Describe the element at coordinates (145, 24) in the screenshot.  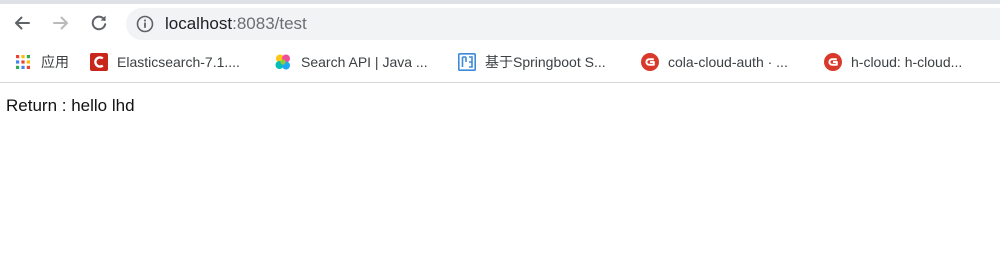
I see `info-icon` at that location.